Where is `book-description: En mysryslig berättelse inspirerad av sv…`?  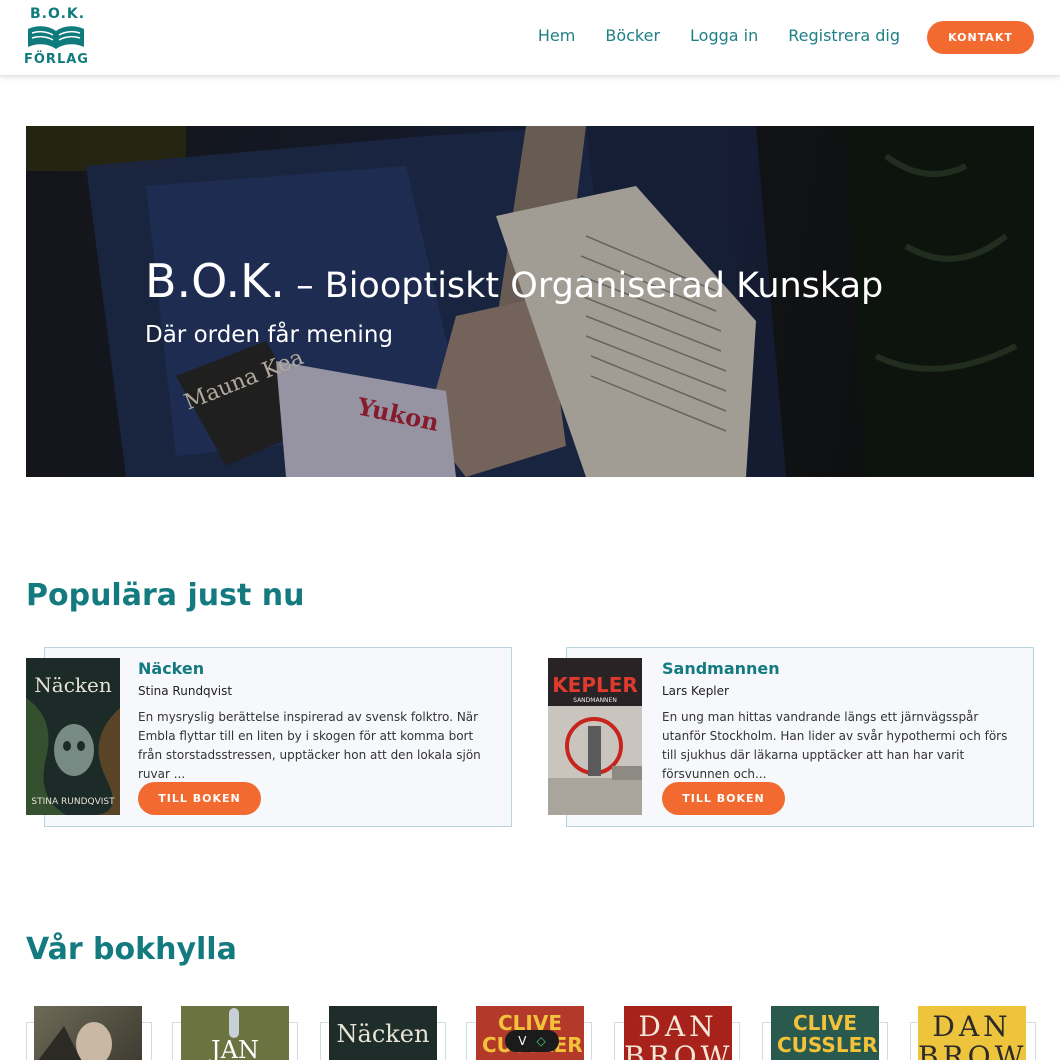
book-description: En mysryslig berättelse inspirerad av sv… is located at coordinates (309, 745).